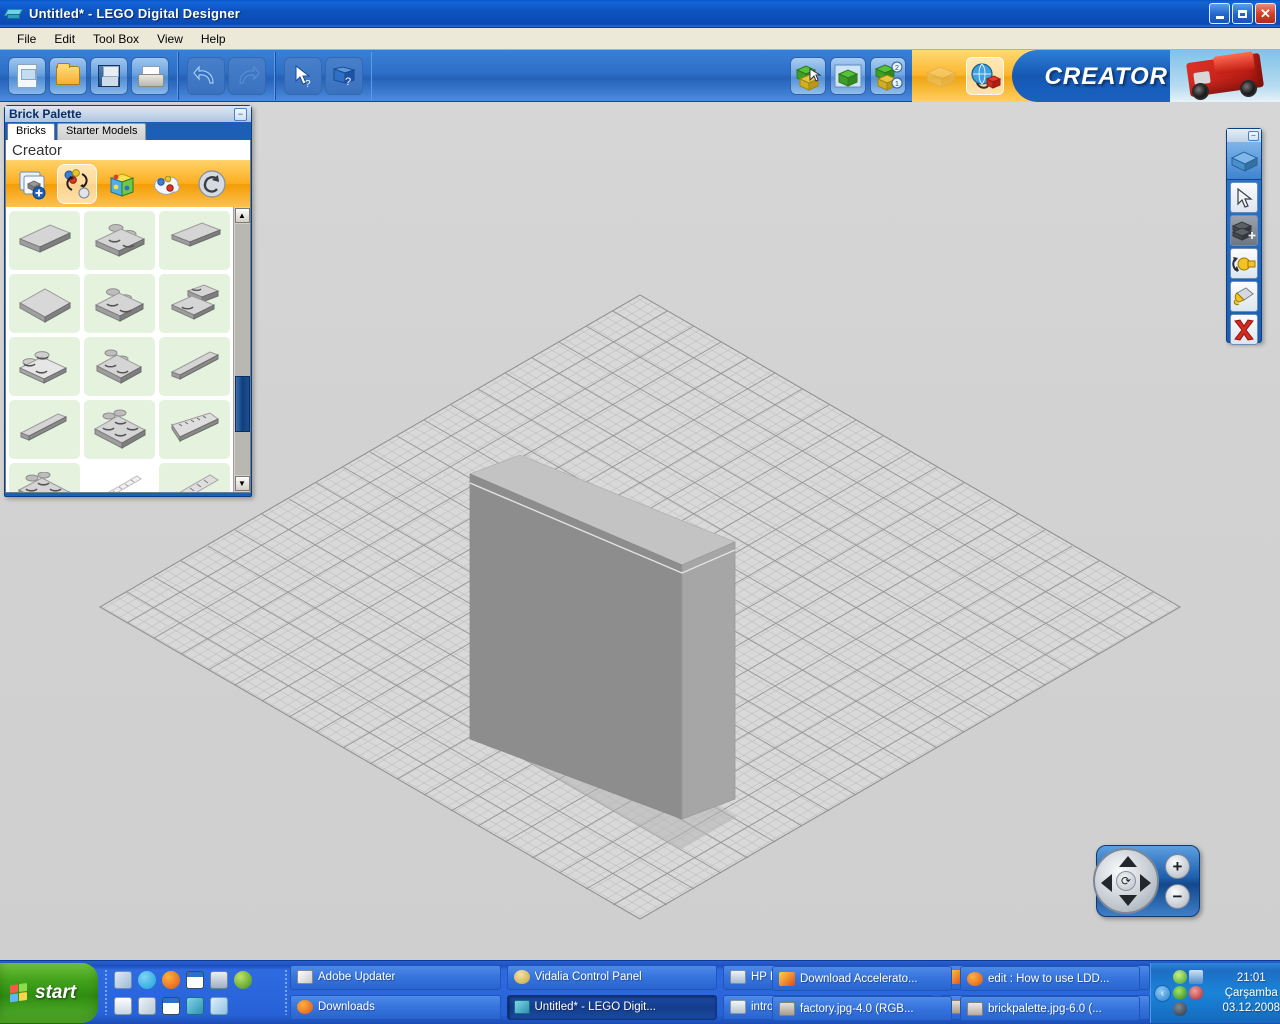  What do you see at coordinates (171, 980) in the screenshot?
I see `firefox-icon` at bounding box center [171, 980].